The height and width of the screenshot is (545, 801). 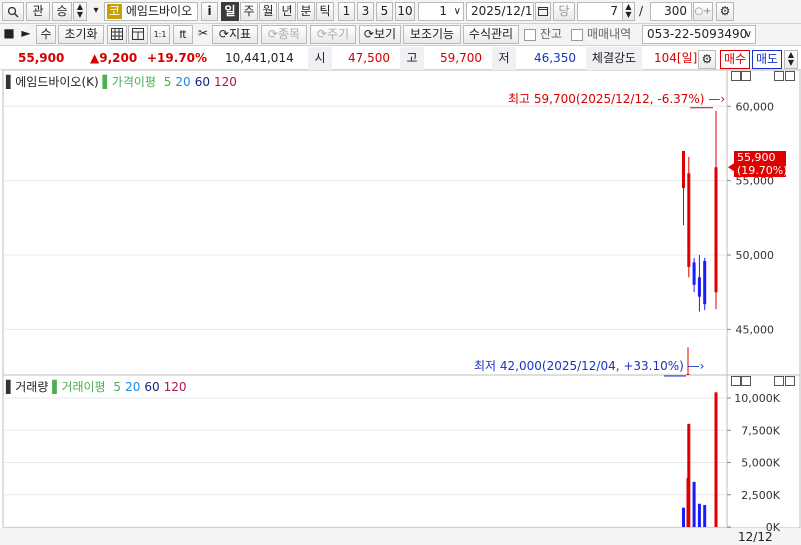 What do you see at coordinates (38, 11) in the screenshot?
I see `interest-button: 관` at bounding box center [38, 11].